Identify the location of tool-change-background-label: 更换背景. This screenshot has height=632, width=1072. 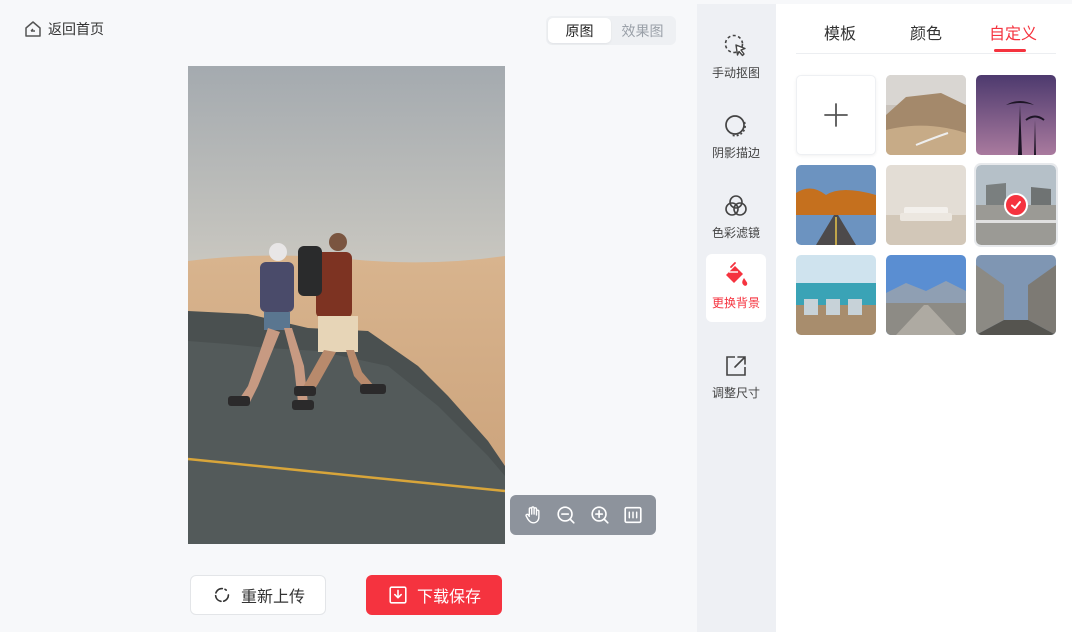
(735, 303).